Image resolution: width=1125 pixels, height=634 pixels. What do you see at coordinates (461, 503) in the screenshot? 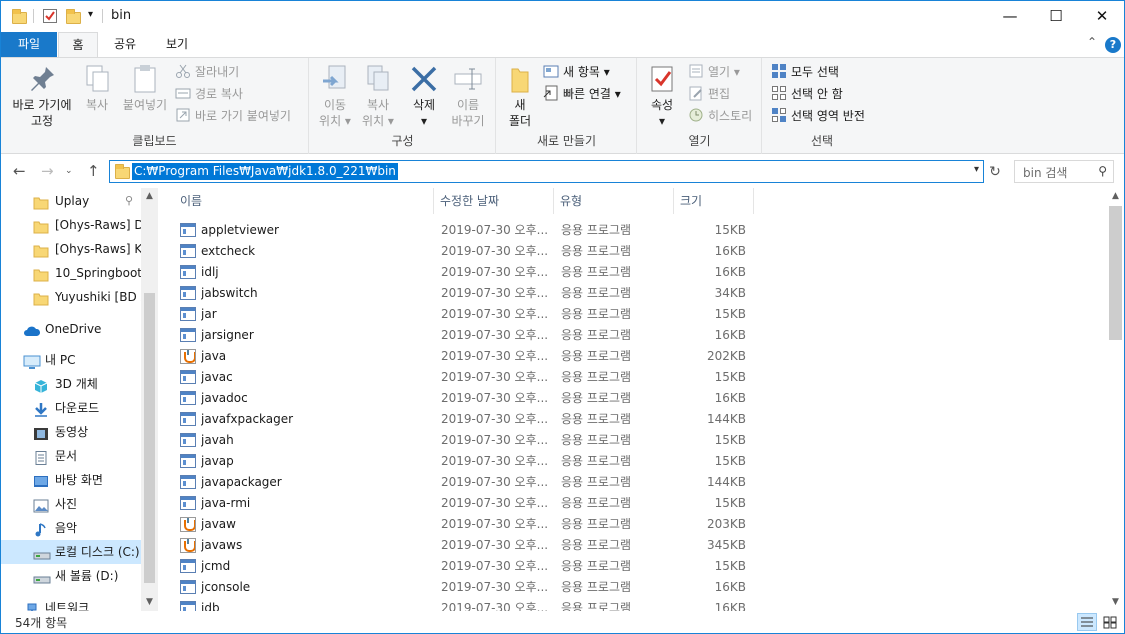
I see `file-row: java-rmi 2019-07-30 오후... 응용 프로그램 15KB` at bounding box center [461, 503].